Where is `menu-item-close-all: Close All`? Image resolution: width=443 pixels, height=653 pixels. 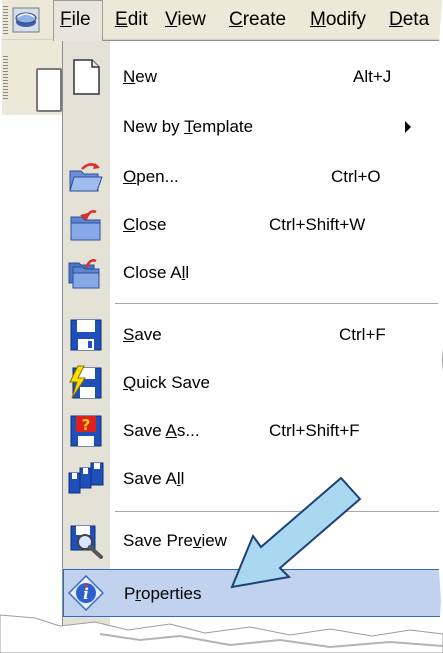 menu-item-close-all: Close All is located at coordinates (252, 273).